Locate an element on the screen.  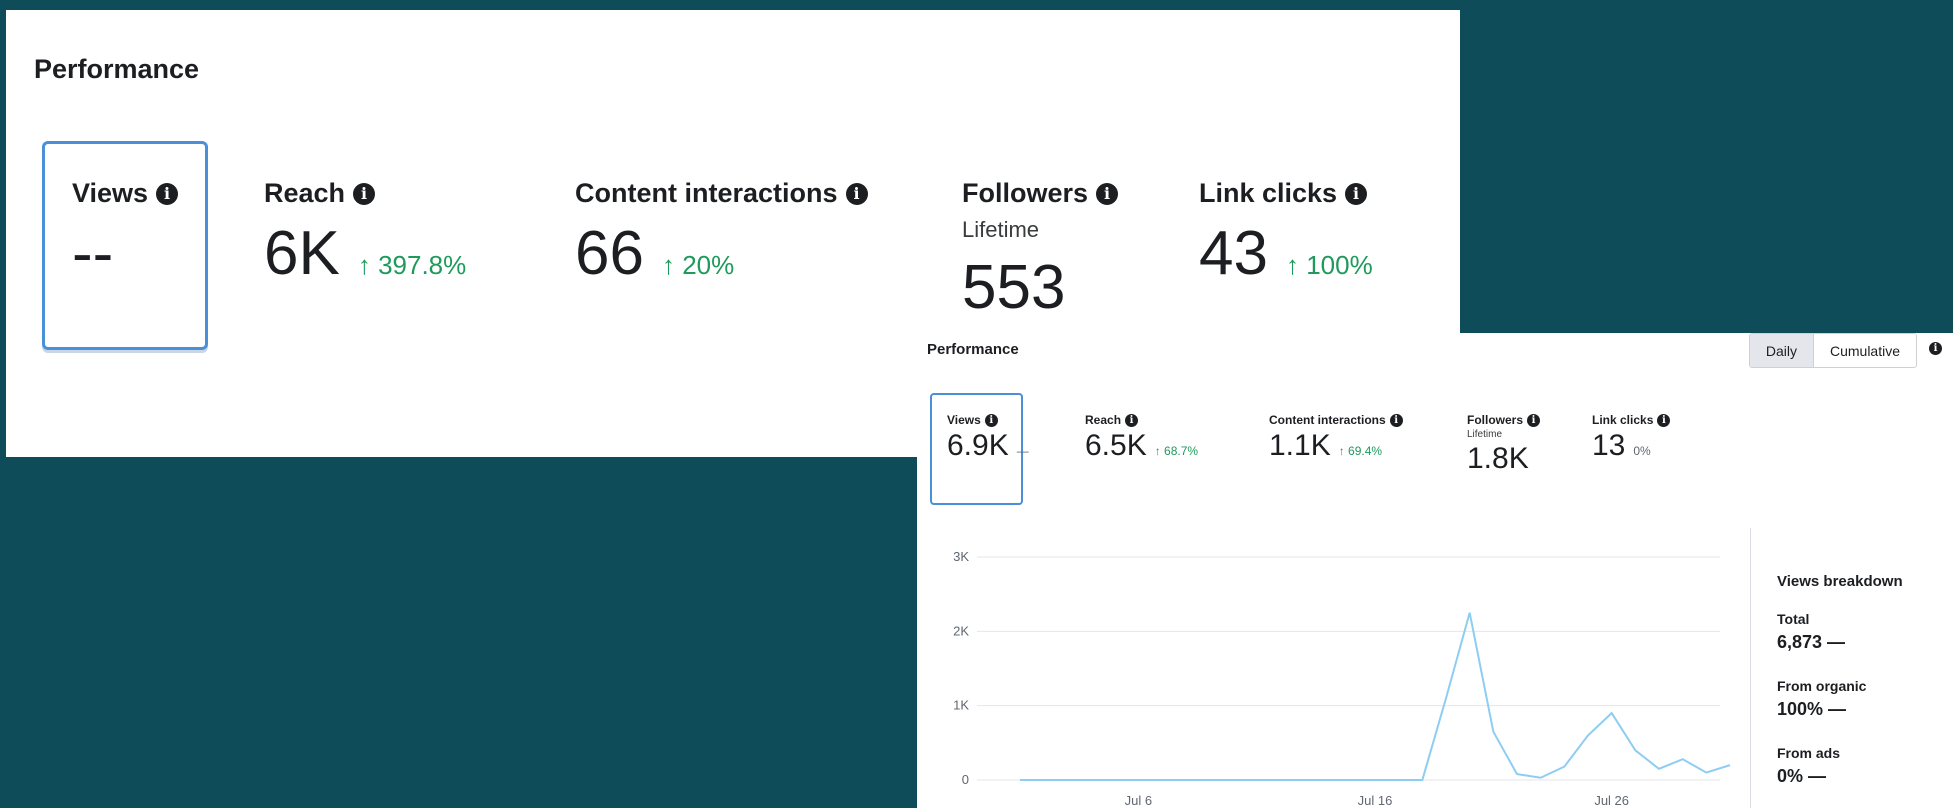
y-tick-label: 2K is located at coordinates (961, 630).